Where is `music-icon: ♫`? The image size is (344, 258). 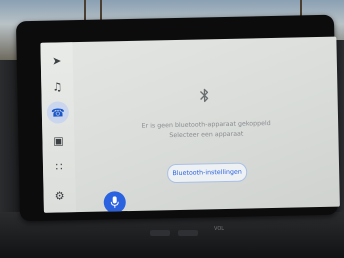
music-icon: ♫ is located at coordinates (57, 86).